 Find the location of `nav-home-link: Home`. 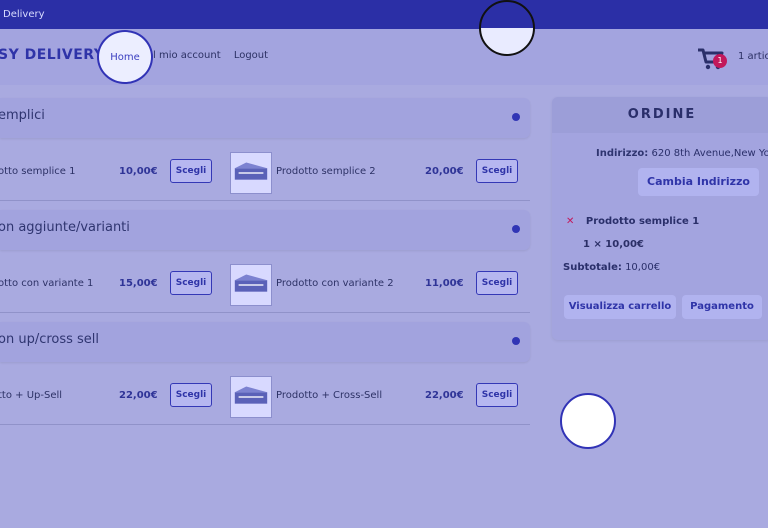

nav-home-link: Home is located at coordinates (125, 57).